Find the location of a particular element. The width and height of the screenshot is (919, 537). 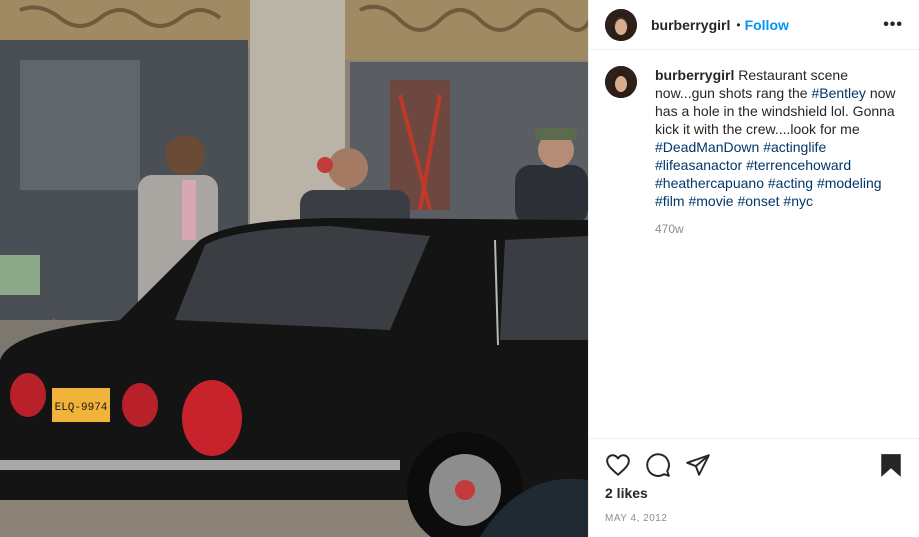

post-age: 470w is located at coordinates (779, 229).